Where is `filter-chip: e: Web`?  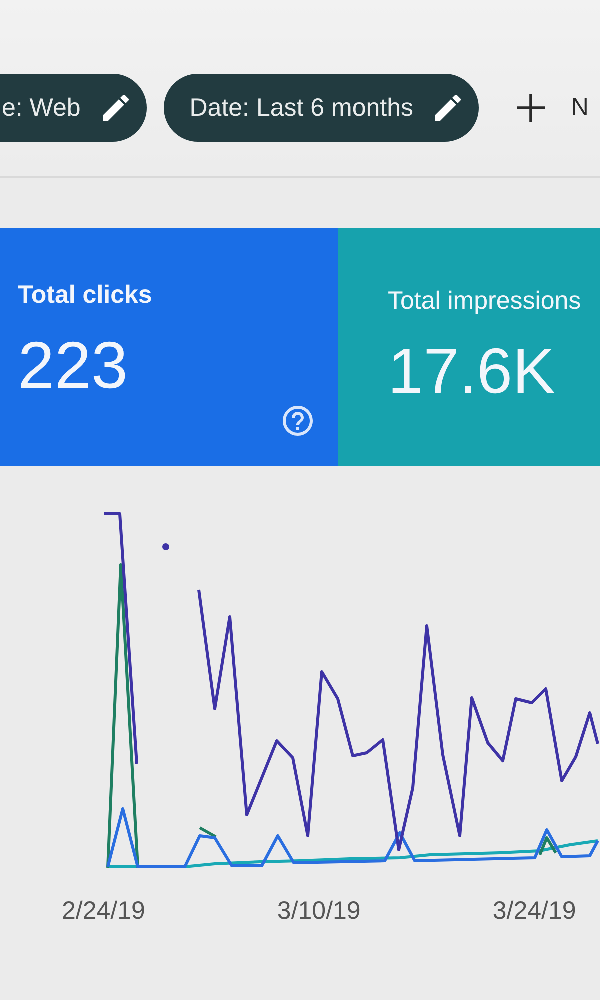 filter-chip: e: Web is located at coordinates (73, 108).